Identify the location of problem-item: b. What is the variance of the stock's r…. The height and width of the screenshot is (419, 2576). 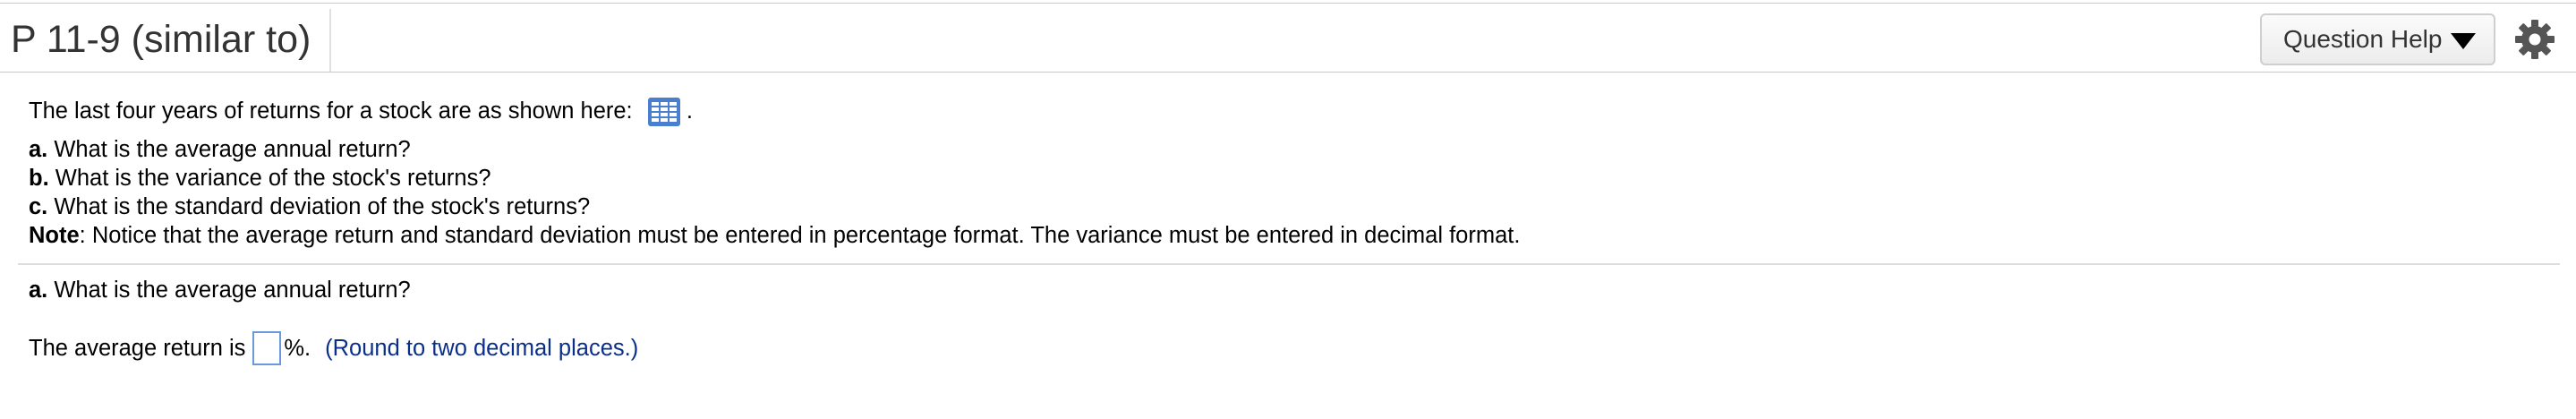
(260, 178).